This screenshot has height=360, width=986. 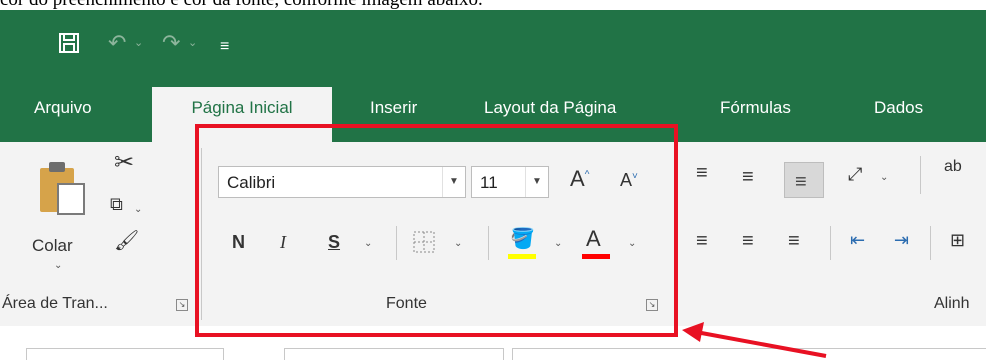 I want to click on fill-color-button: 🪣, so click(x=522, y=244).